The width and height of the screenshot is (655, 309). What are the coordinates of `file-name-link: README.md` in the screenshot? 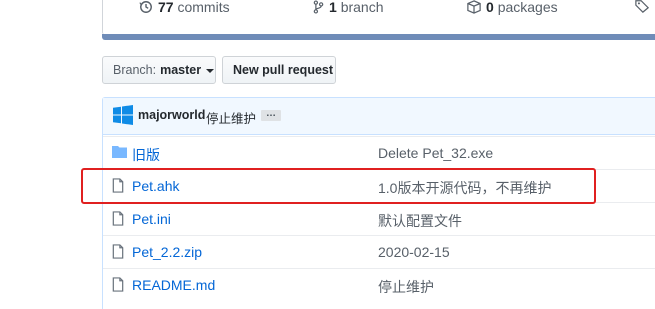 It's located at (173, 285).